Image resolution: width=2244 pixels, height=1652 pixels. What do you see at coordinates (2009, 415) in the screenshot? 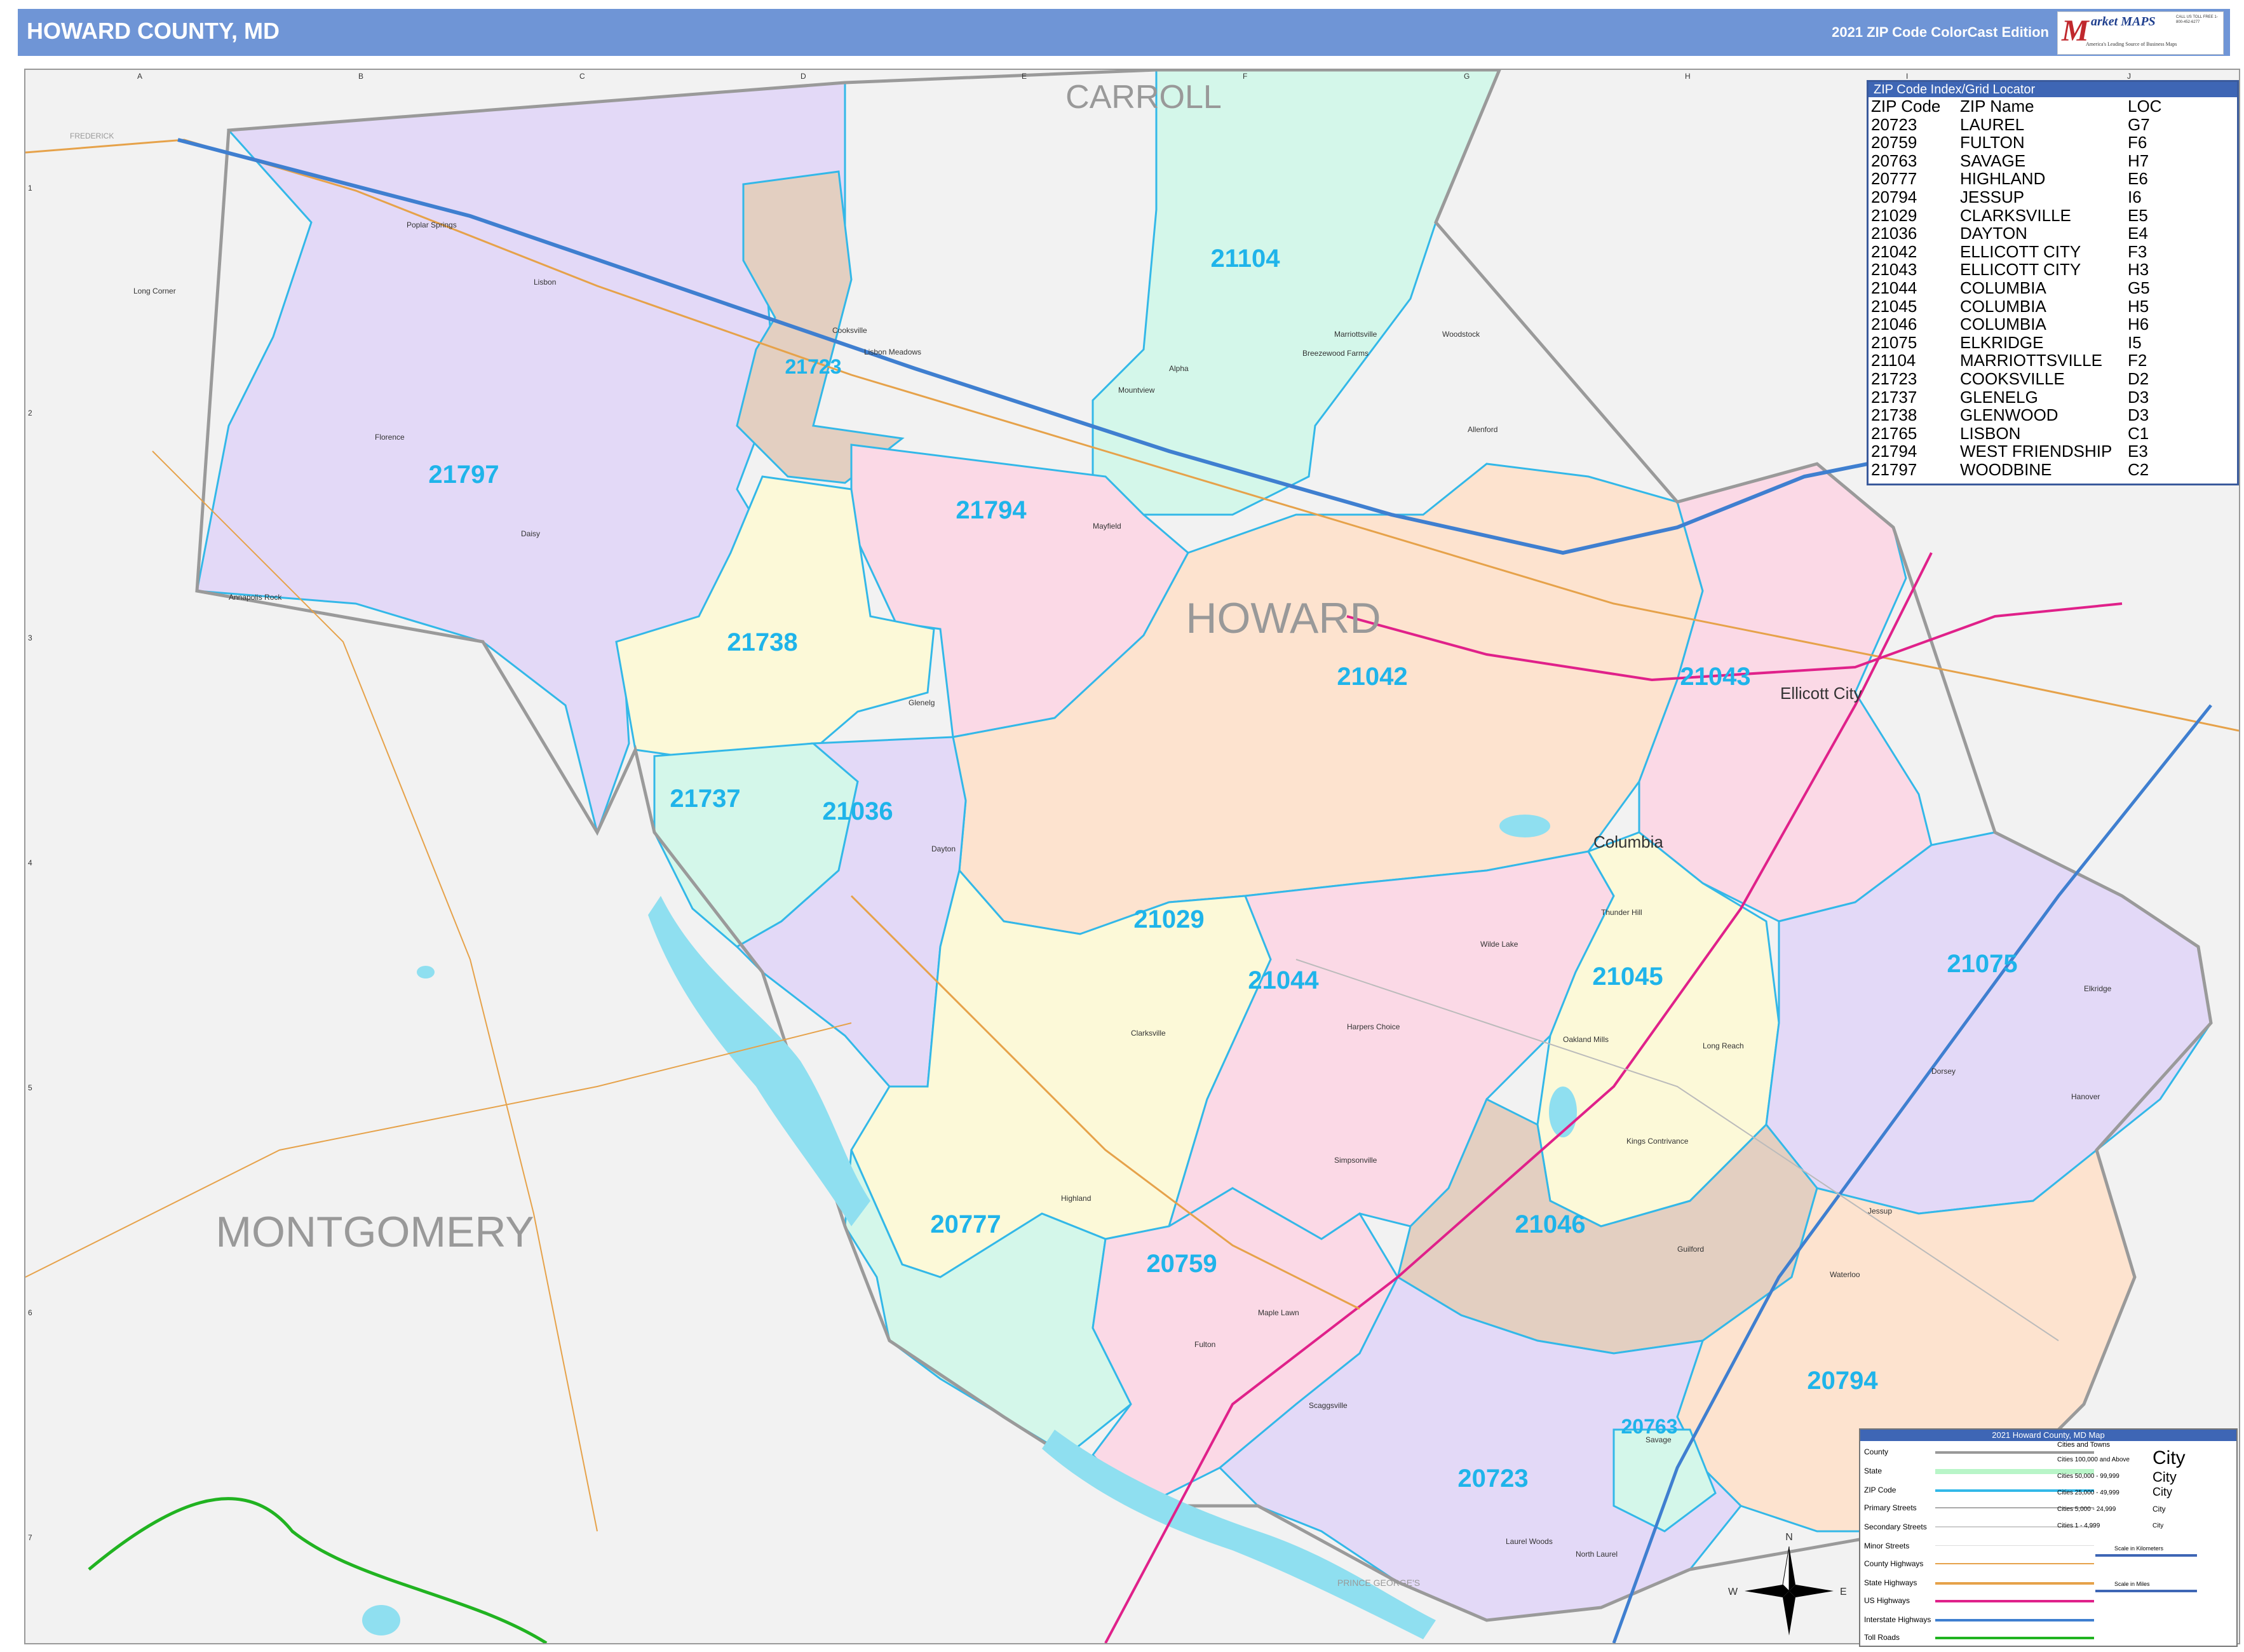
I see `zip-index-name: GLENWOOD` at bounding box center [2009, 415].